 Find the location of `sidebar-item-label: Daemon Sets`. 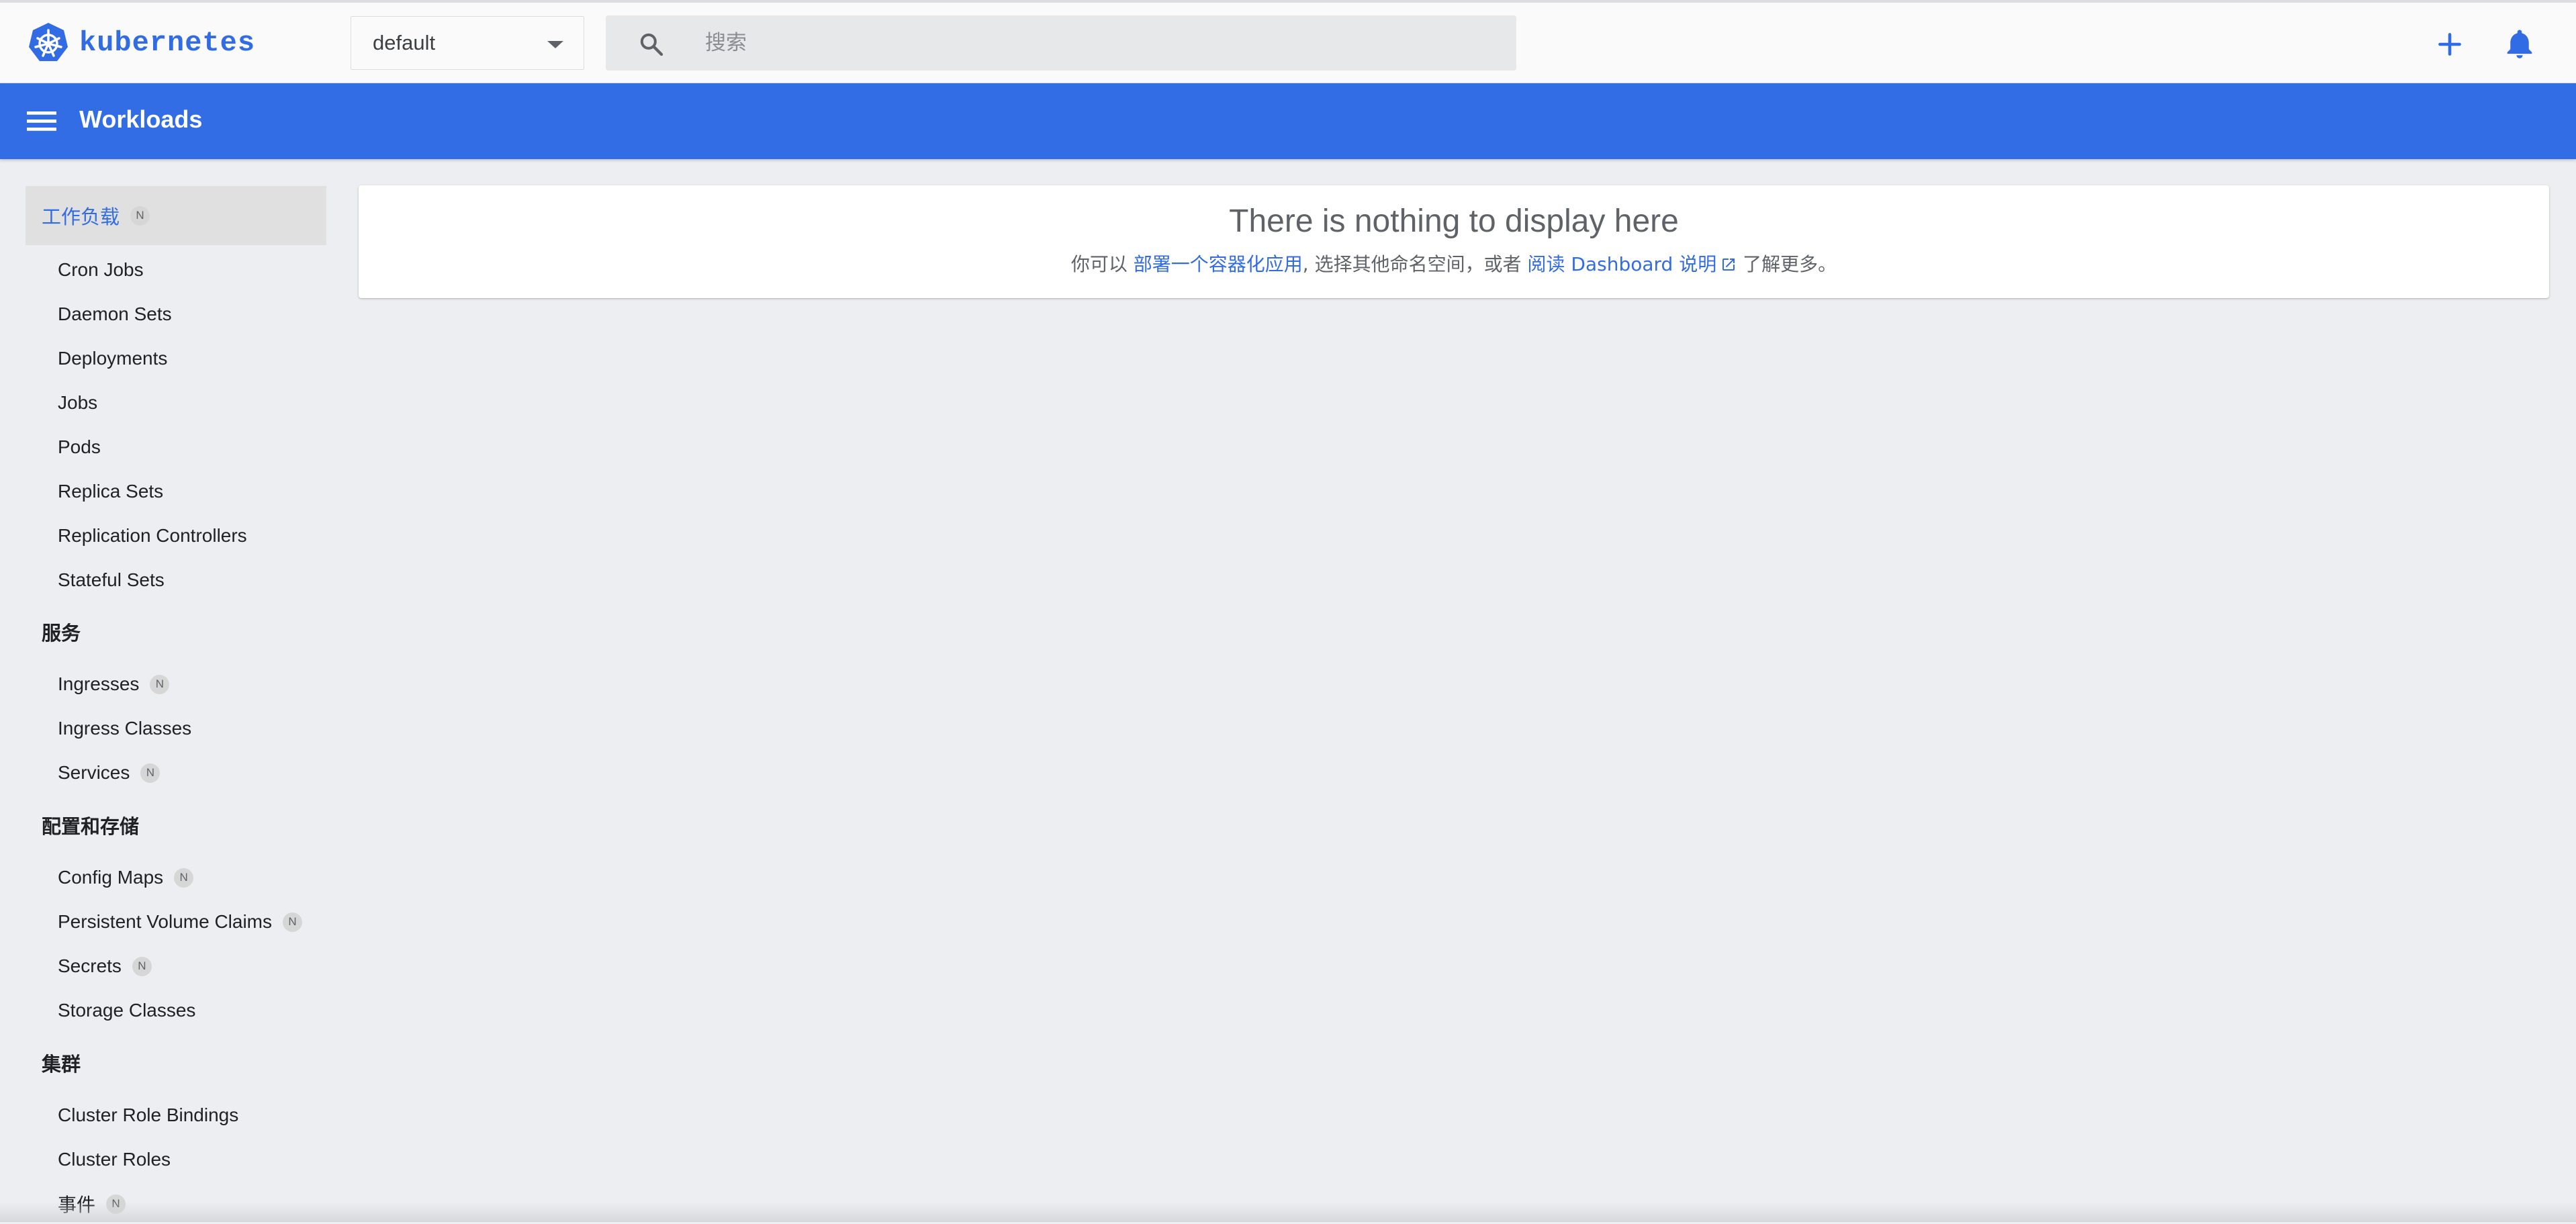

sidebar-item-label: Daemon Sets is located at coordinates (115, 313).